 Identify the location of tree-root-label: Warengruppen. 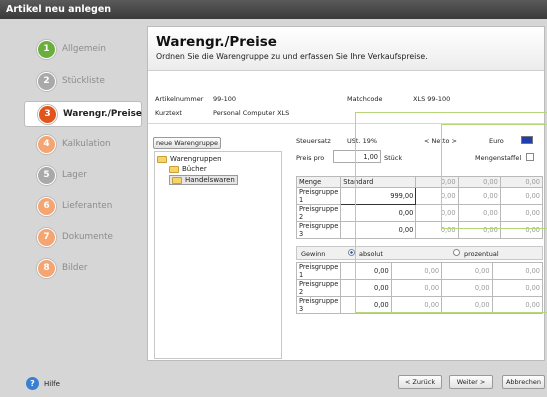
(196, 159).